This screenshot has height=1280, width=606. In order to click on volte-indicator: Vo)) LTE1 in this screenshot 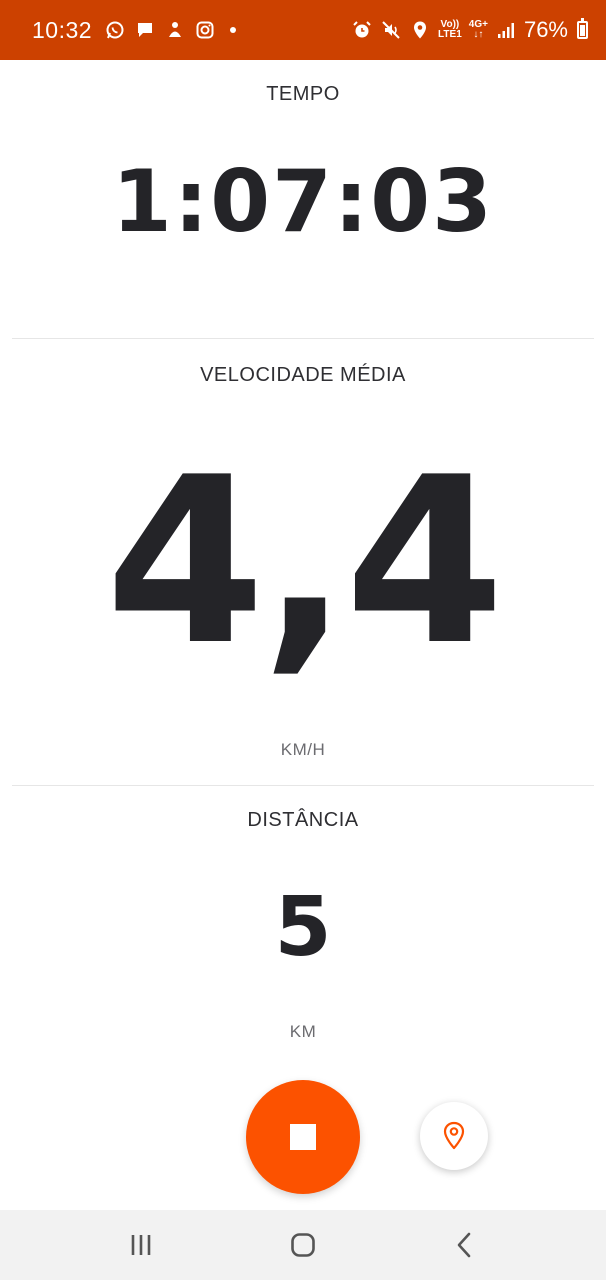, I will do `click(450, 30)`.